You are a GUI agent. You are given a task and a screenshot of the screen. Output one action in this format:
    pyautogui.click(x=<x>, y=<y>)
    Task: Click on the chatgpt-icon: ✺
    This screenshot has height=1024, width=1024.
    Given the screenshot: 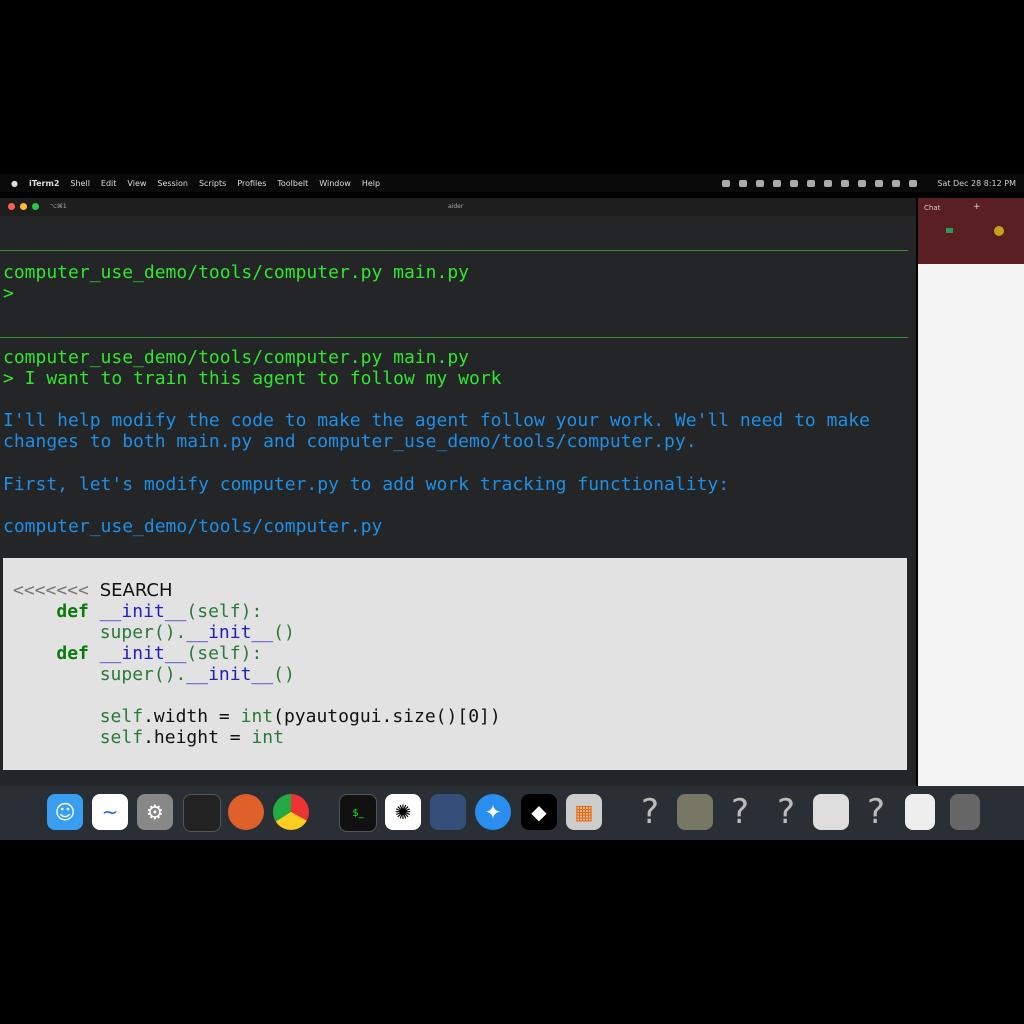 What is the action you would take?
    pyautogui.click(x=403, y=812)
    